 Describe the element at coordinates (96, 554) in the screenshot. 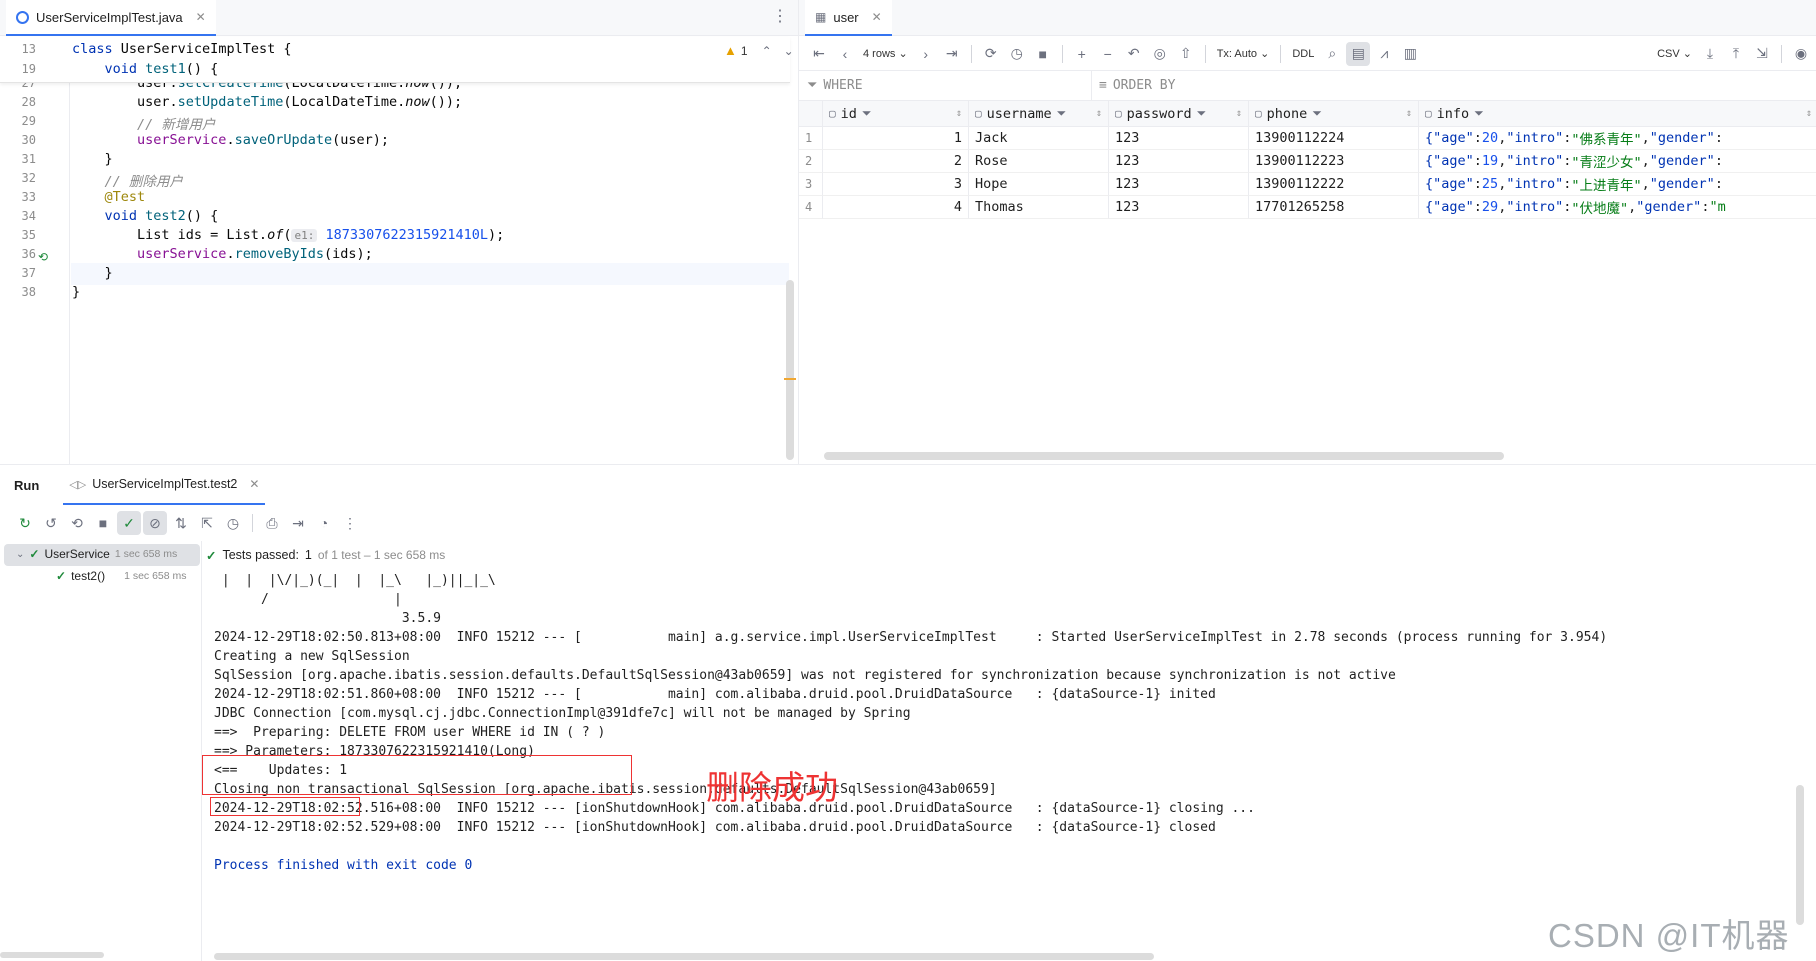

I see `tree-item-userservice: ⌄ ✓ UserService 1 sec 658 ms` at that location.